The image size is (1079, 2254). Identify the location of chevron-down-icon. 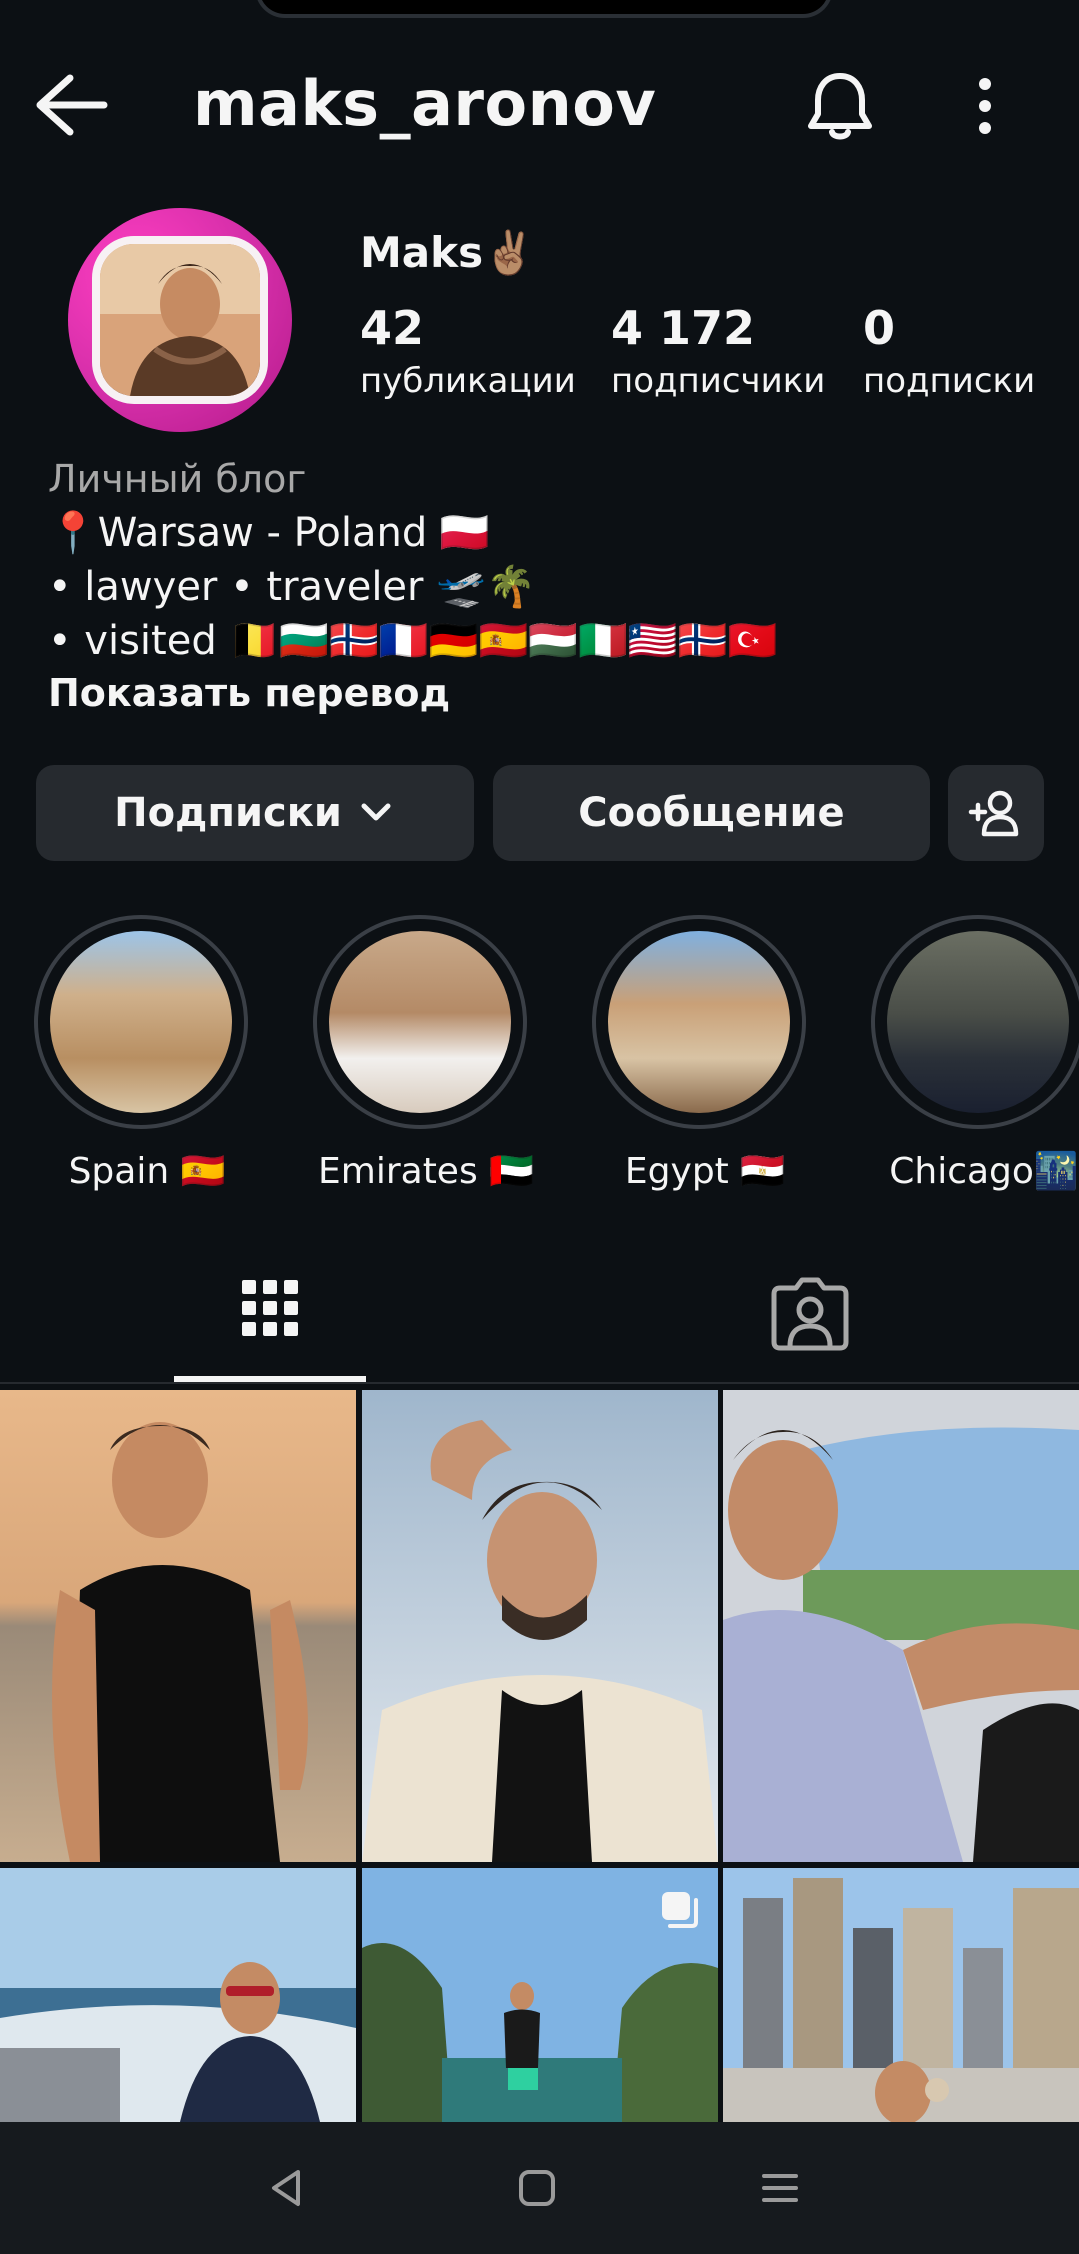
(376, 812).